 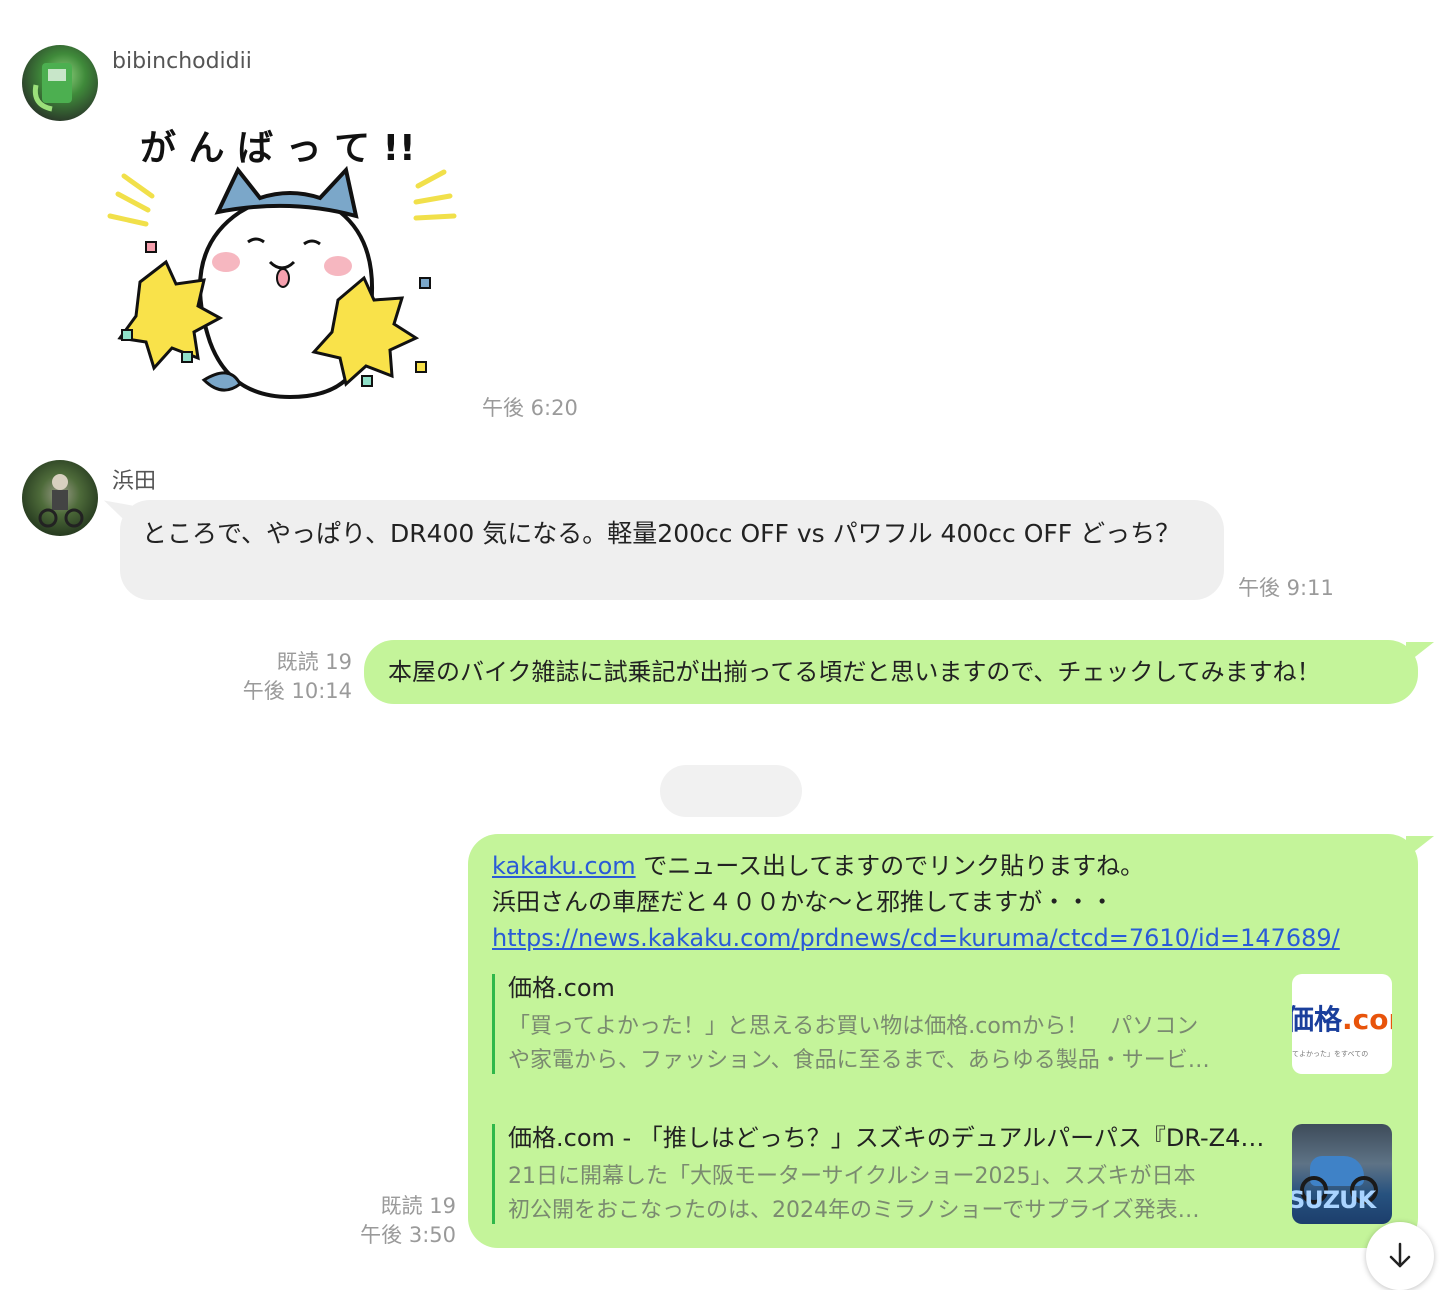 I want to click on sender-name: bibinchodidii, so click(x=182, y=61).